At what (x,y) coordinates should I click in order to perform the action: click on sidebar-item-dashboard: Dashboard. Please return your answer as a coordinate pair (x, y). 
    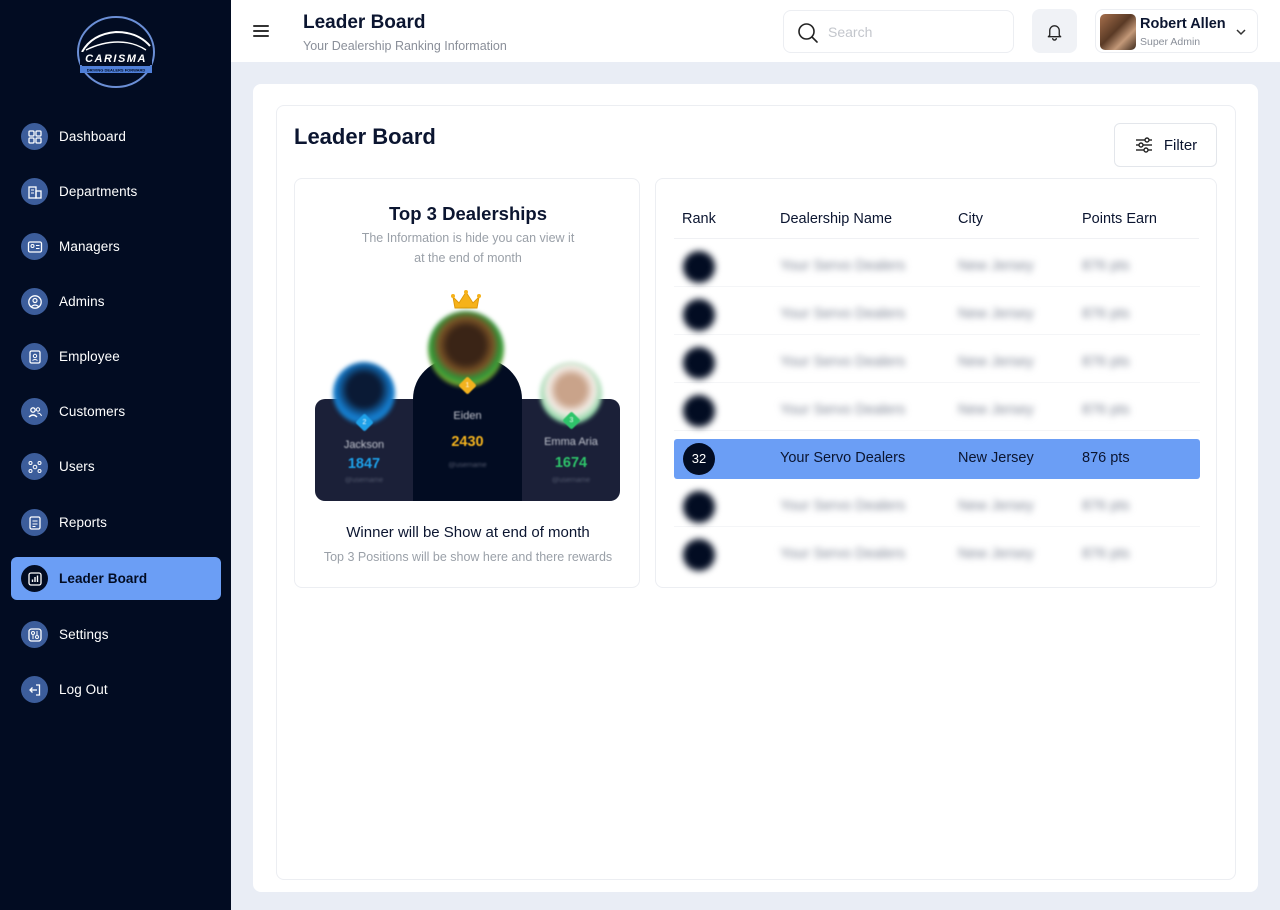
    Looking at the image, I should click on (116, 136).